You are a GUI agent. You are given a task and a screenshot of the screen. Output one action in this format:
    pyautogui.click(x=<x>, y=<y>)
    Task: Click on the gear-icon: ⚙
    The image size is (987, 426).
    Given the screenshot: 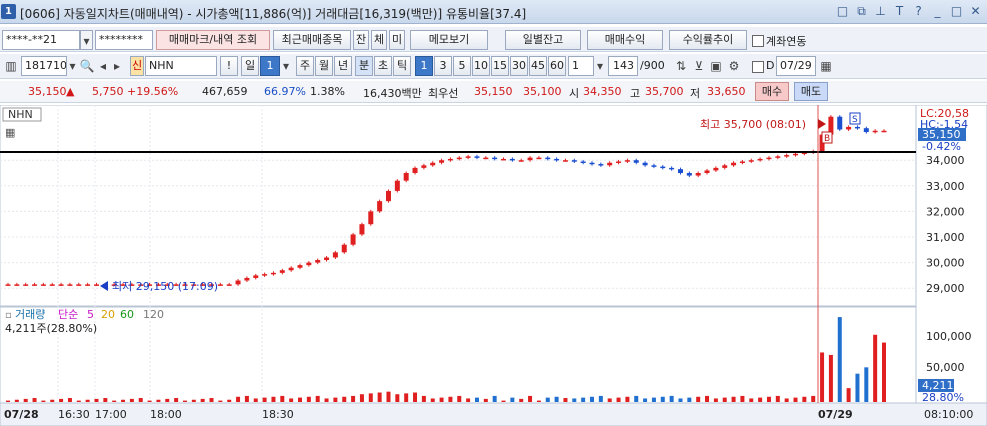 What is the action you would take?
    pyautogui.click(x=734, y=66)
    